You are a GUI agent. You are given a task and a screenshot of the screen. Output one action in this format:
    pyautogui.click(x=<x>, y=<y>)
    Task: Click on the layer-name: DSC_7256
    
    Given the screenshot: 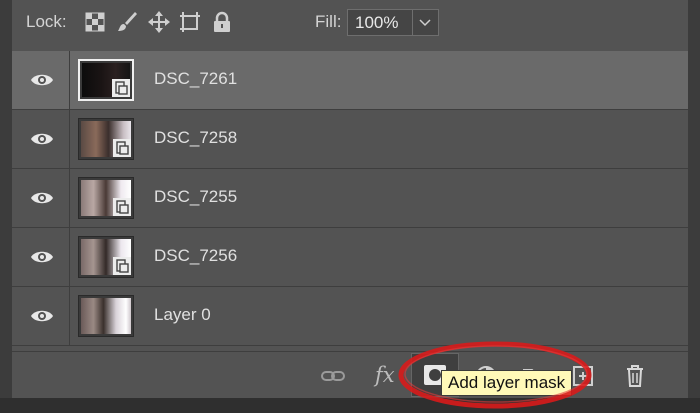 What is the action you would take?
    pyautogui.click(x=196, y=255)
    